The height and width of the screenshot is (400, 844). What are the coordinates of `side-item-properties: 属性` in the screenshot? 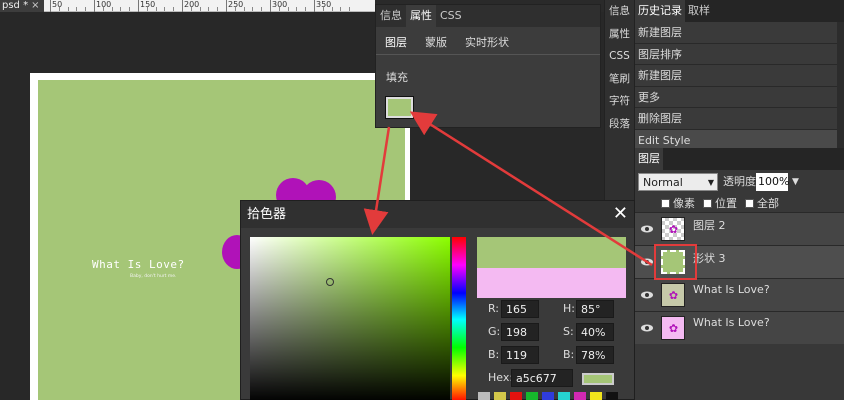 It's located at (619, 34).